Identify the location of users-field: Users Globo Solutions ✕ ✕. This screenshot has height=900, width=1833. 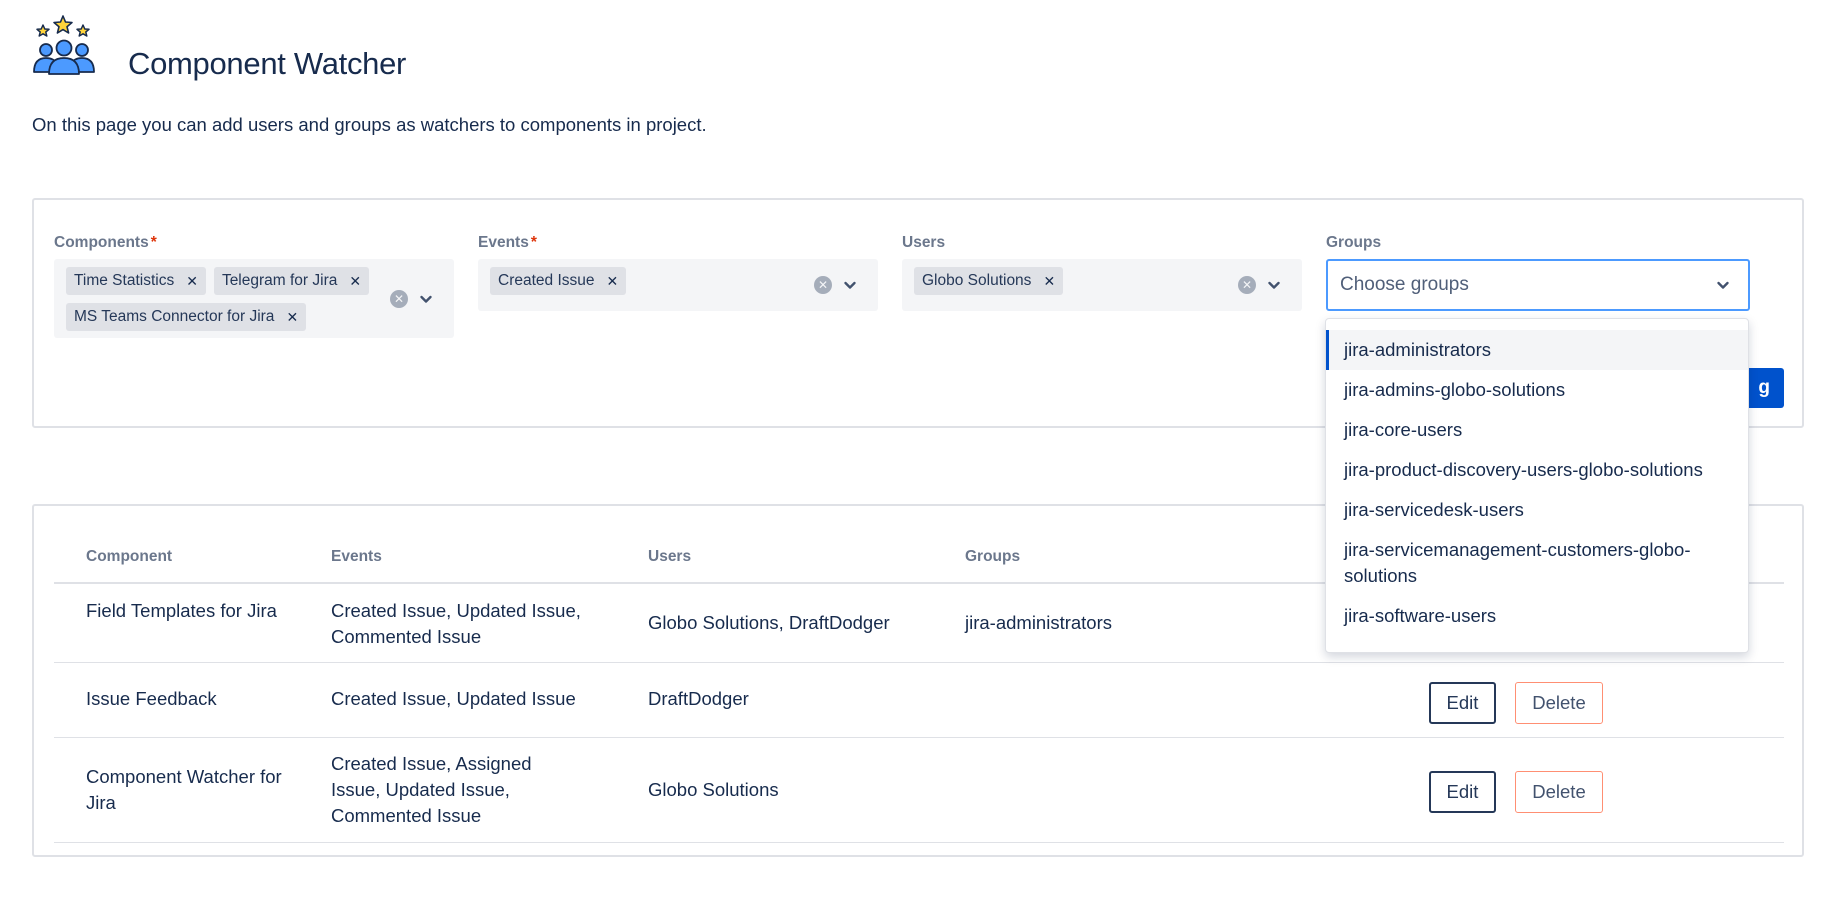
(1102, 272).